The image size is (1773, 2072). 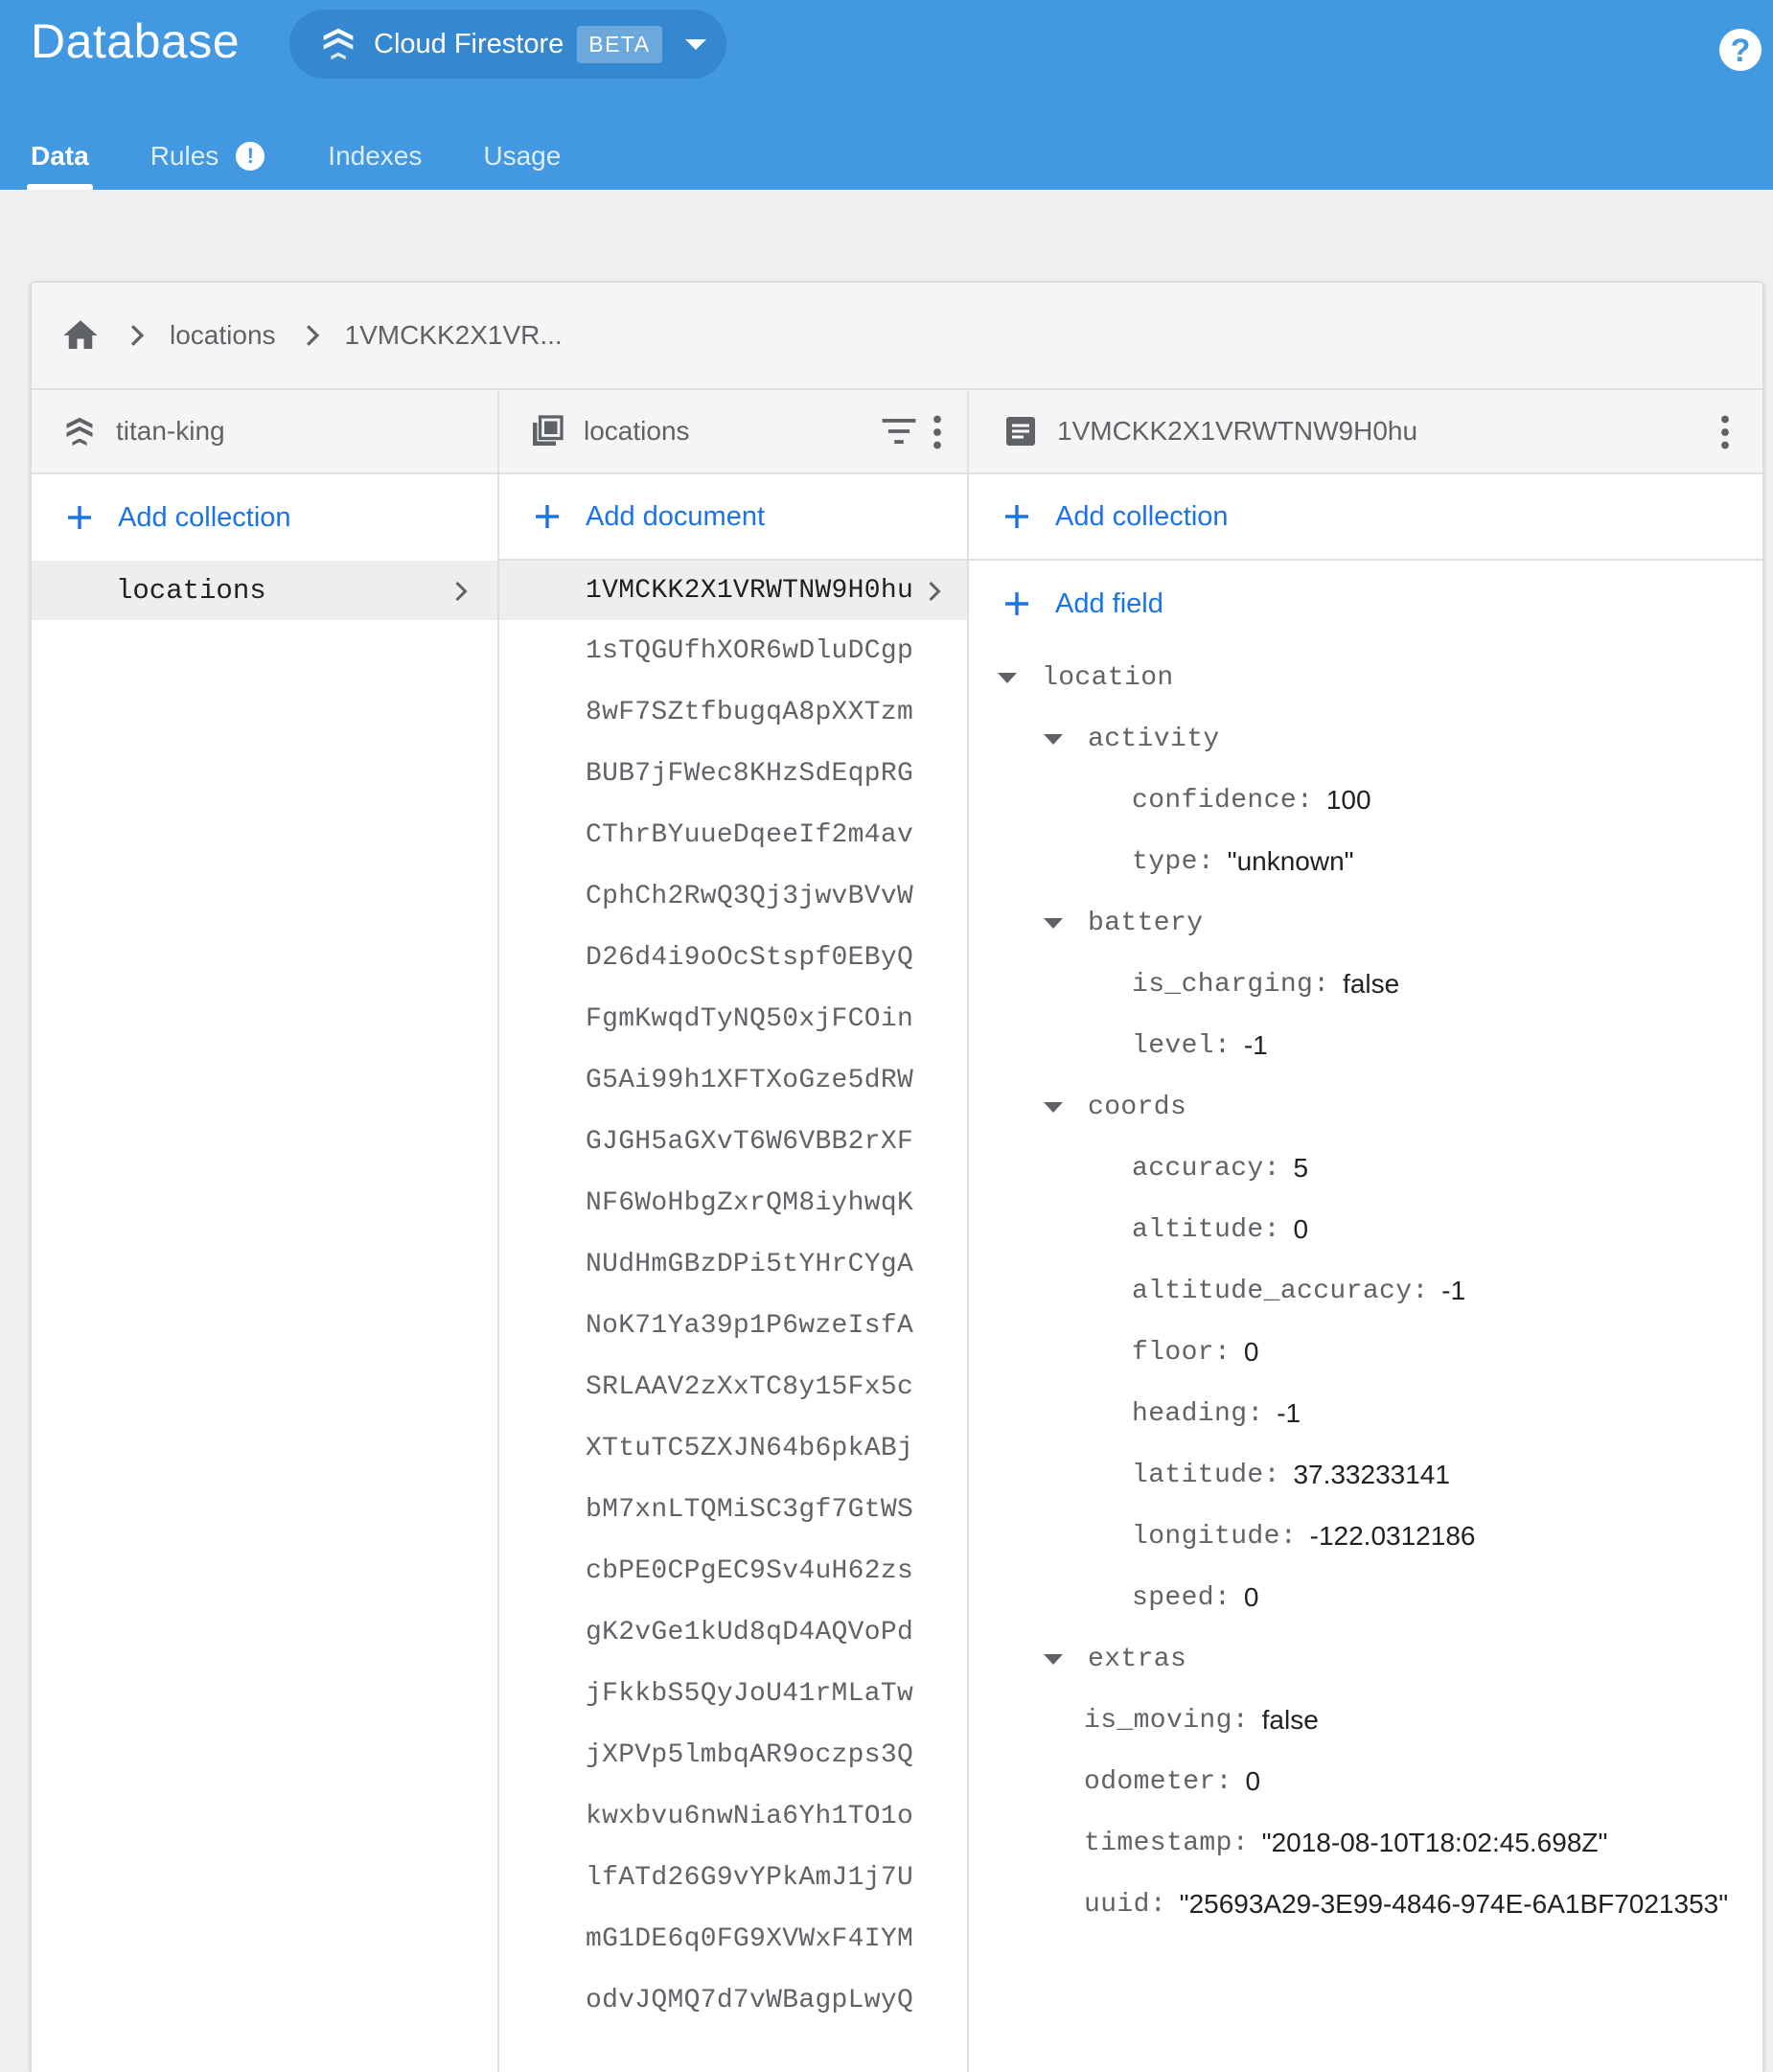 What do you see at coordinates (733, 1877) in the screenshot?
I see `list-item: lfATd26G9vYPkAmJ1j7U` at bounding box center [733, 1877].